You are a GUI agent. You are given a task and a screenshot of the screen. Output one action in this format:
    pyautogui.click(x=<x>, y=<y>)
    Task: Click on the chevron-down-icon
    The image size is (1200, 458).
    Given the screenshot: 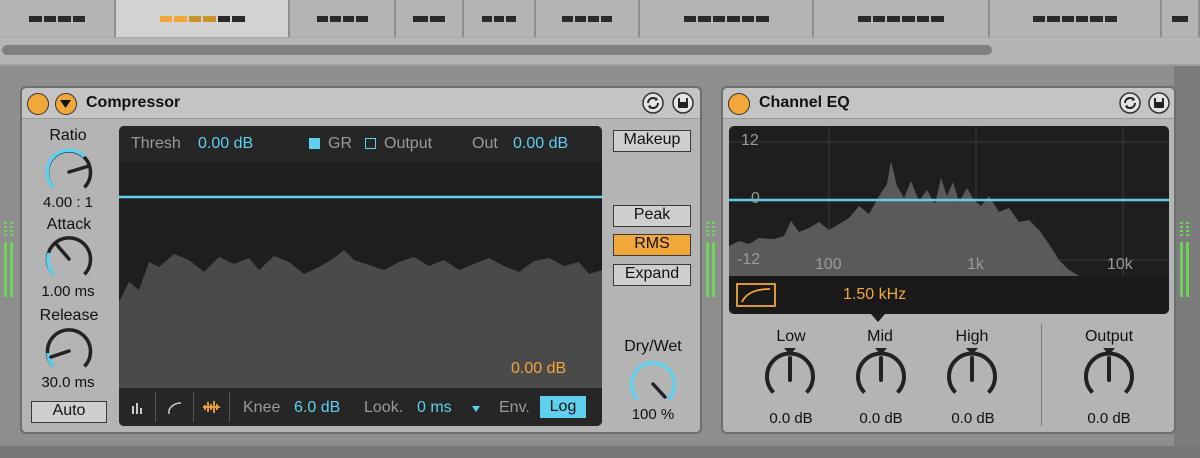 What is the action you would take?
    pyautogui.click(x=476, y=409)
    